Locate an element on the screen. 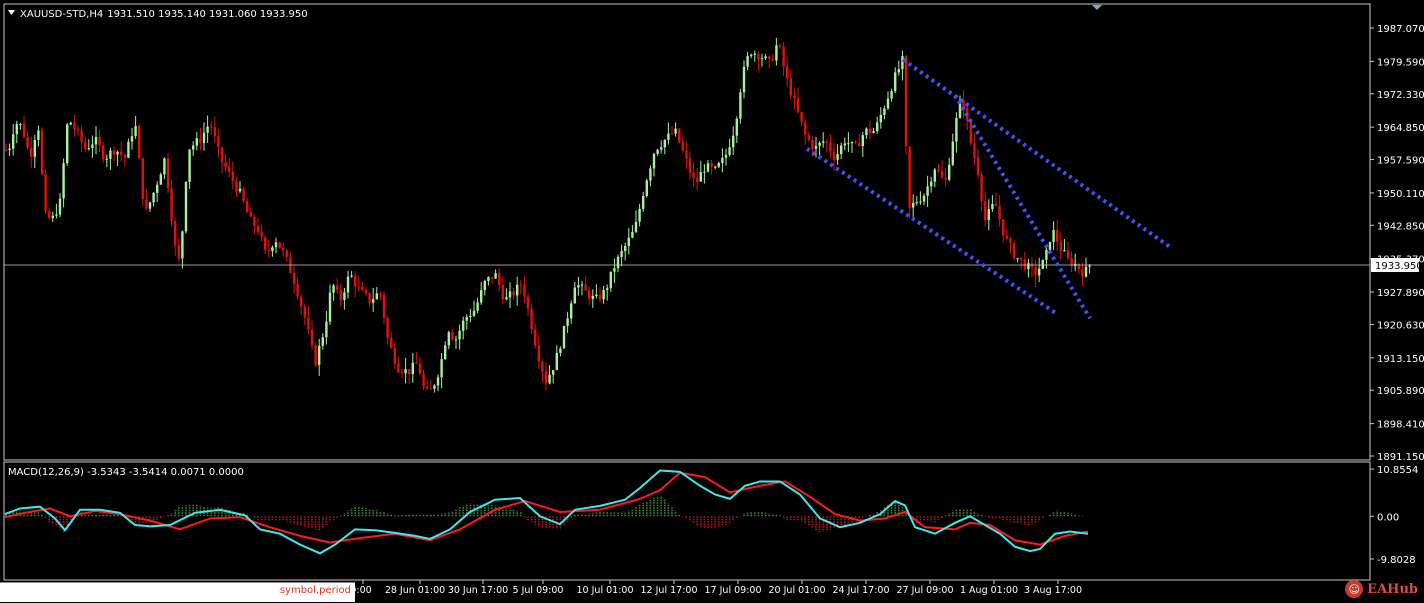 The height and width of the screenshot is (603, 1424). time-tick-label: 28 Jun 01:00 is located at coordinates (415, 590).